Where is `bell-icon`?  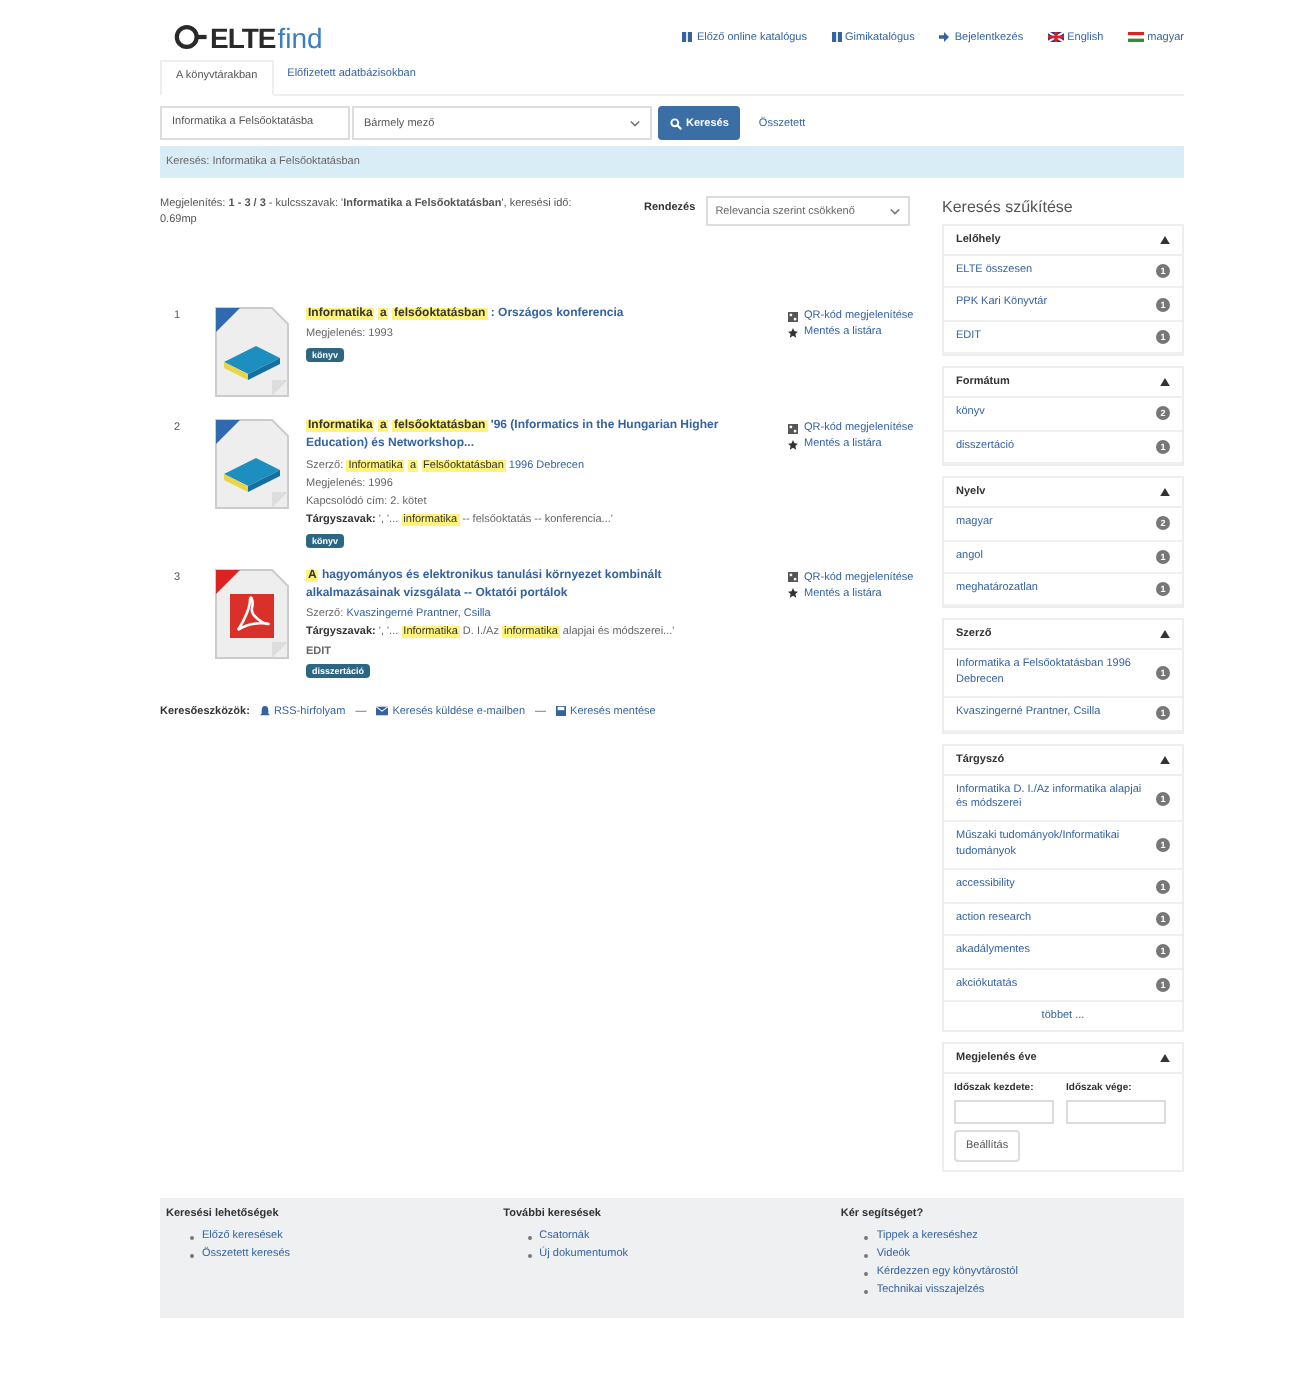
bell-icon is located at coordinates (264, 711).